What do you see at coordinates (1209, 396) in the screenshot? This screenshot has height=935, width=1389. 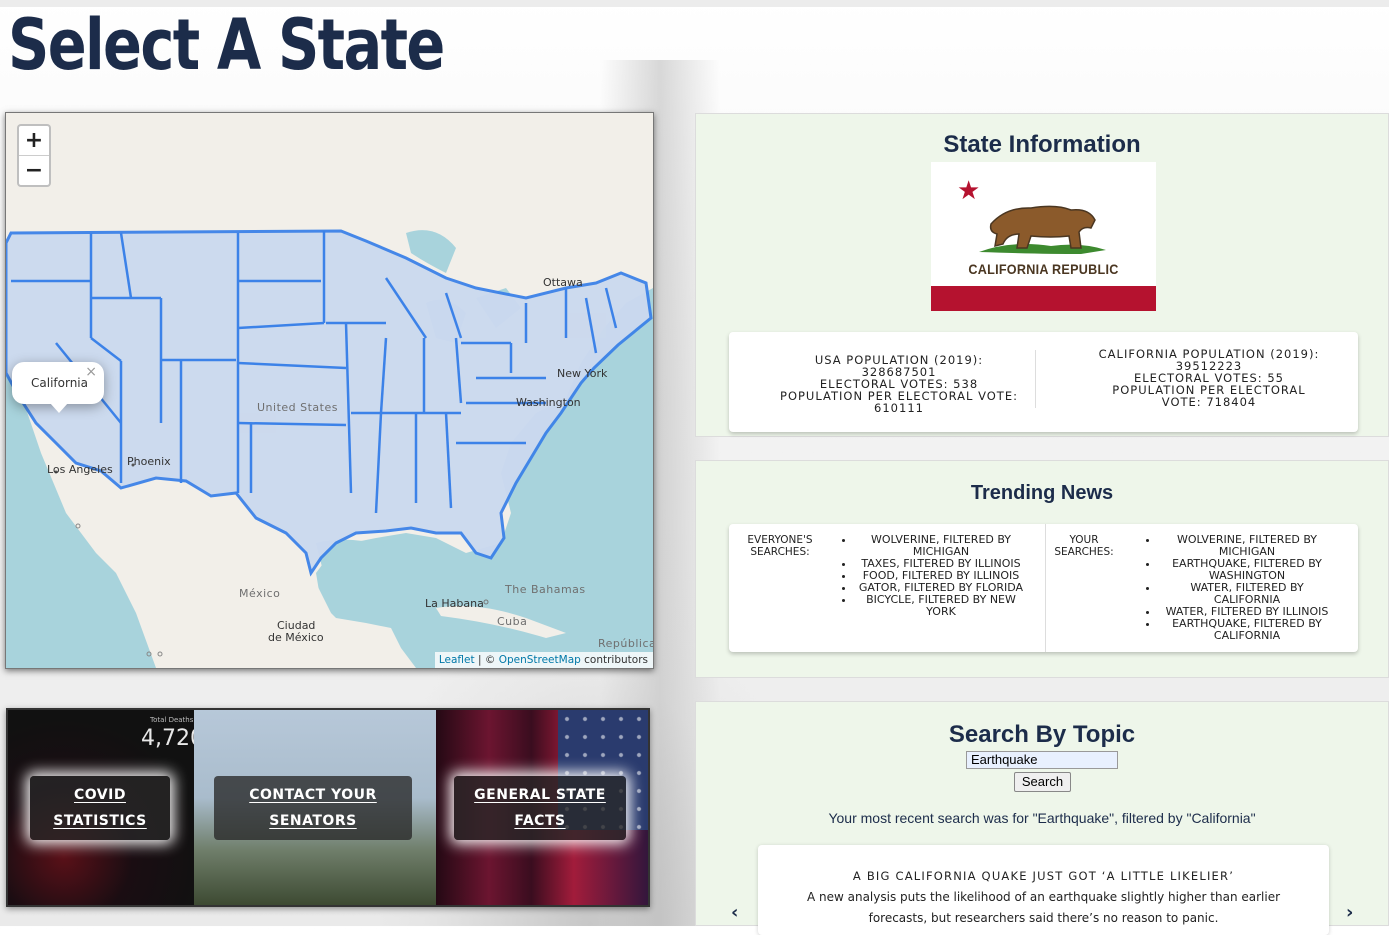 I see `state-population-per-vote: POPULATION PER ELECTORAL VOTE: 718404` at bounding box center [1209, 396].